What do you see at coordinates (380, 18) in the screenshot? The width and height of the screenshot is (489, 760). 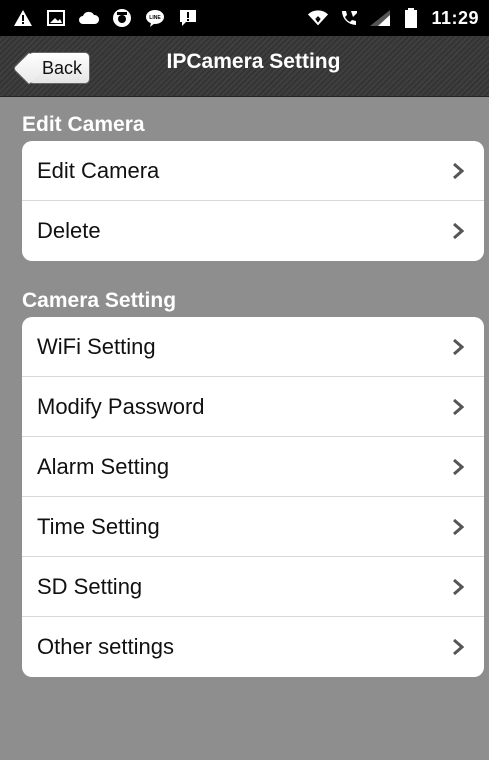 I see `signal-icon` at bounding box center [380, 18].